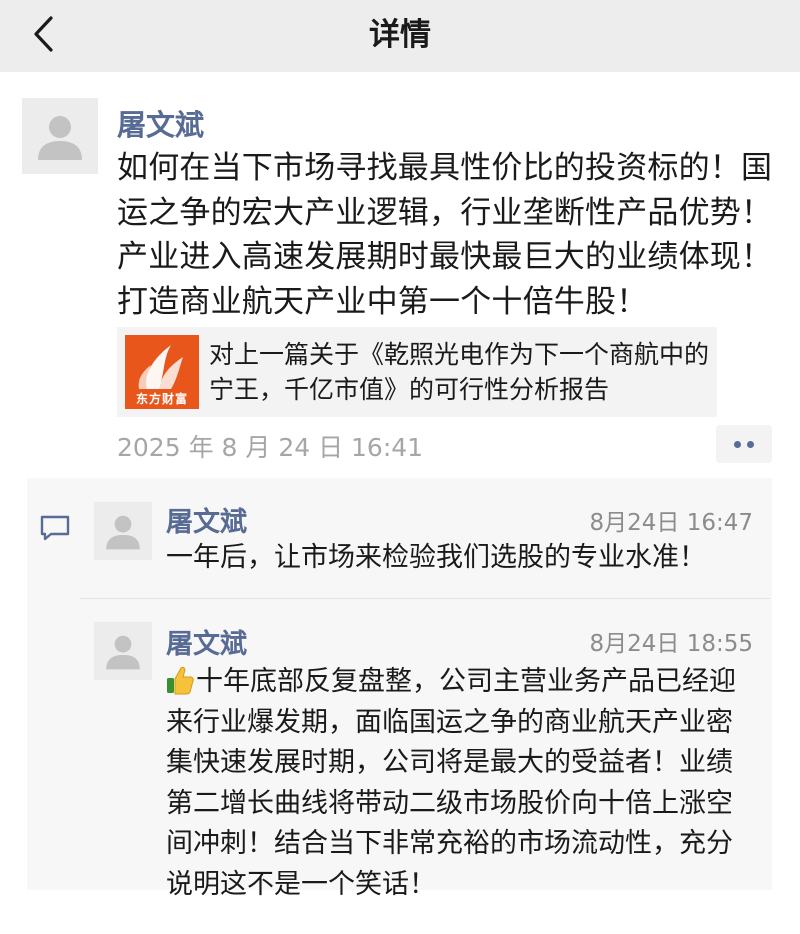 The width and height of the screenshot is (800, 934). Describe the element at coordinates (160, 123) in the screenshot. I see `post-author-name: 屠文斌` at that location.